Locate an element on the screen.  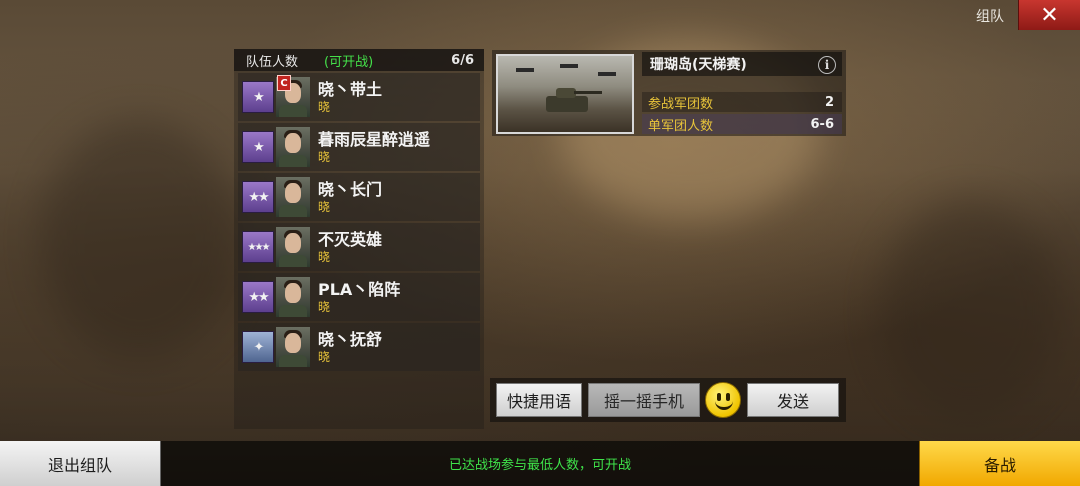
status-message: 已达战场参与最低人数，可开战 is located at coordinates (539, 465).